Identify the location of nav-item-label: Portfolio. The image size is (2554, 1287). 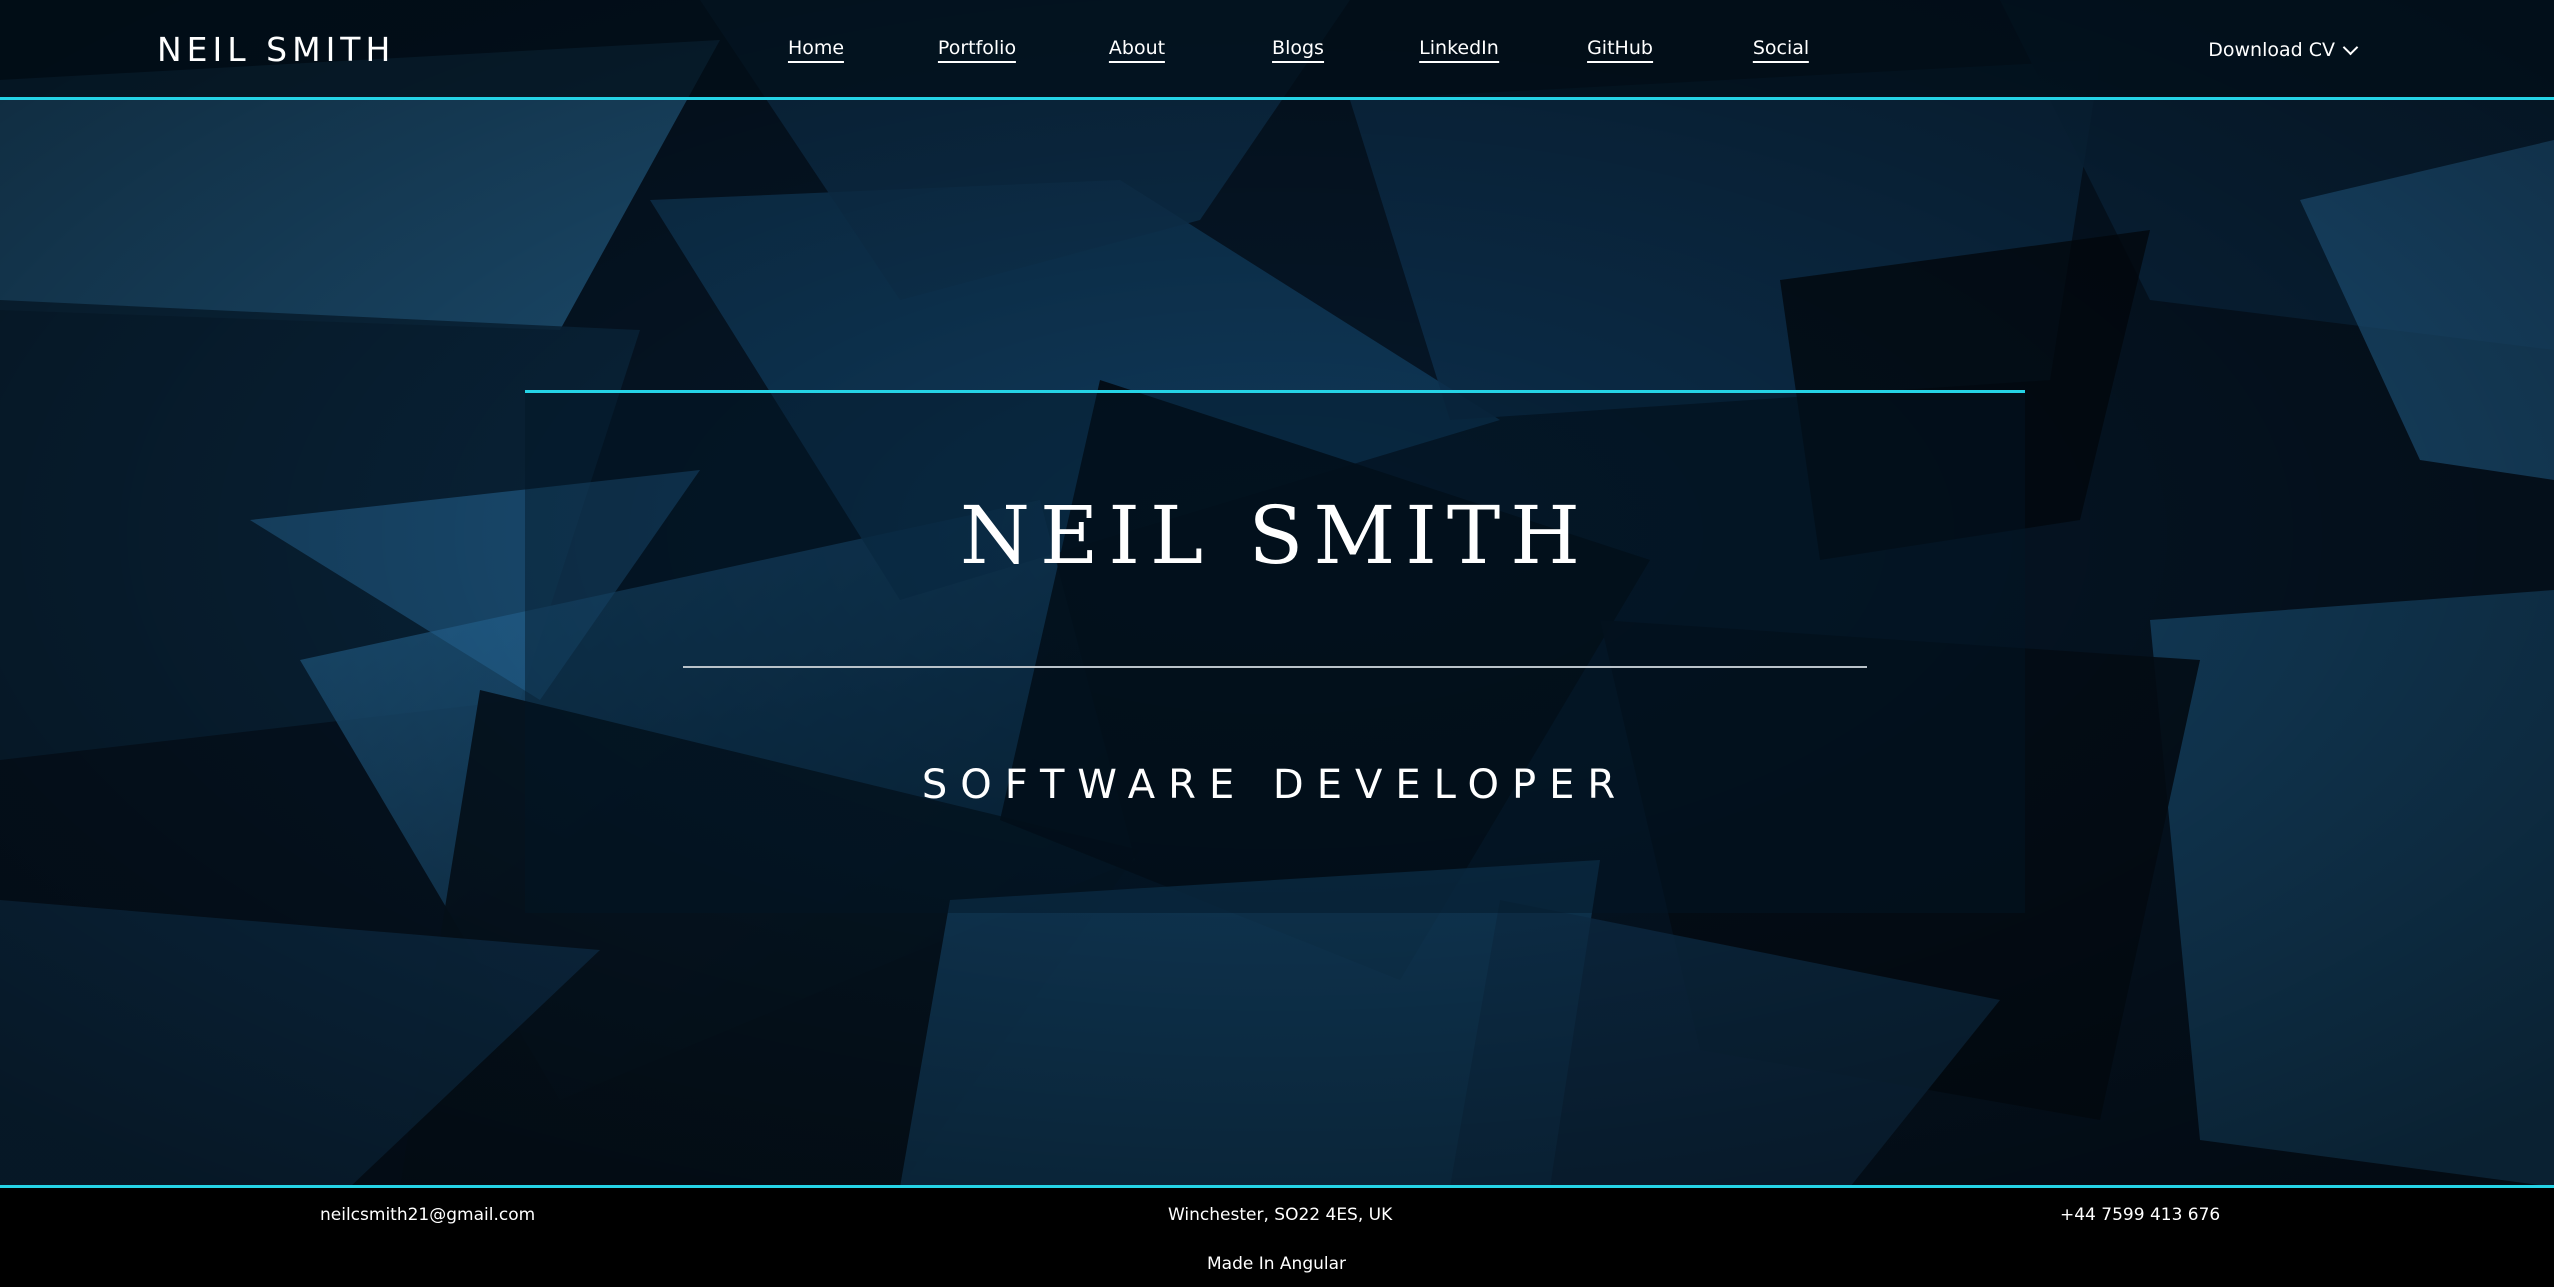
(977, 49).